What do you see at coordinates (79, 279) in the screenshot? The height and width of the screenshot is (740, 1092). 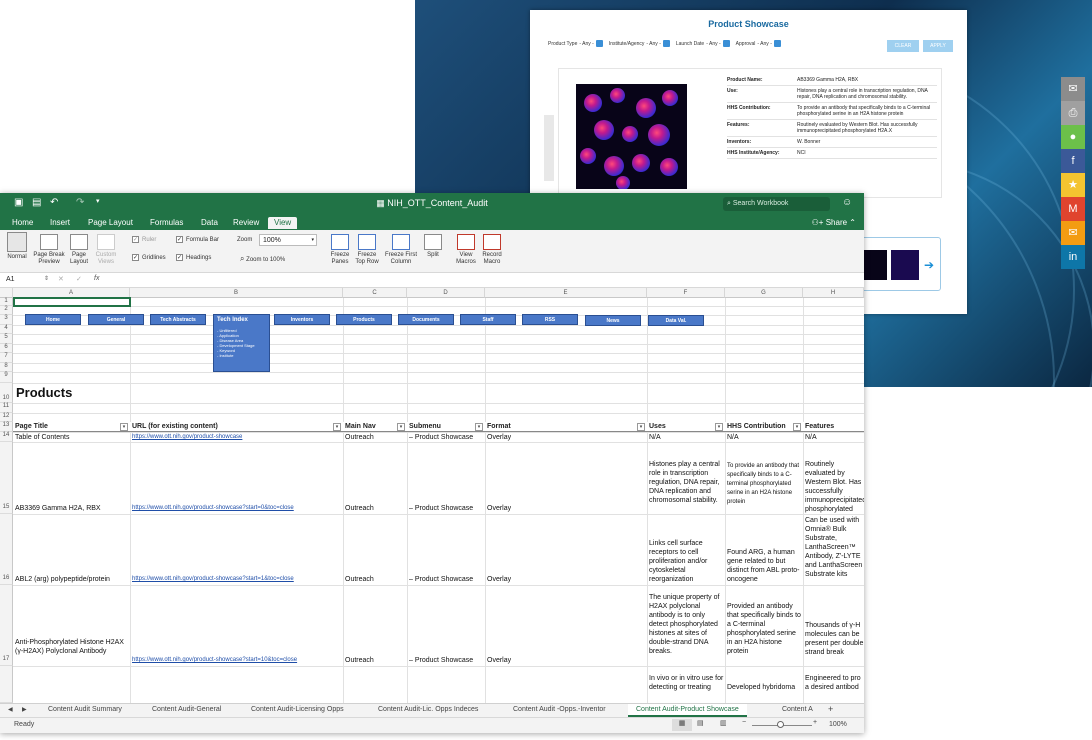 I see `confirm-icon: ✓` at bounding box center [79, 279].